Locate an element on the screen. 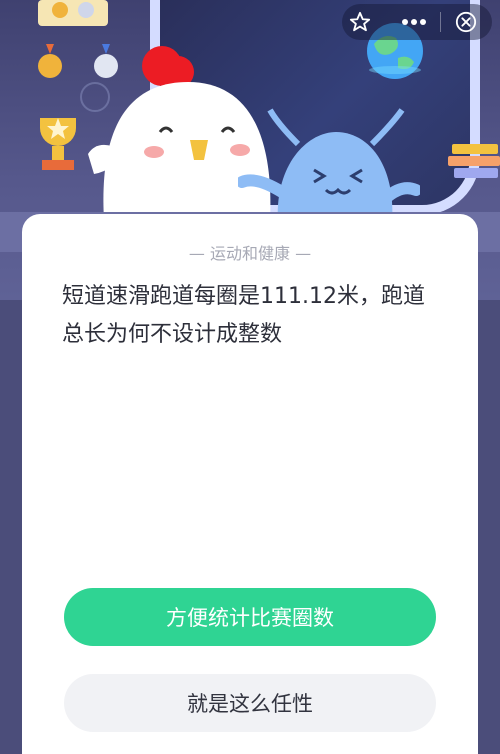 The image size is (500, 754). close-icon is located at coordinates (466, 22).